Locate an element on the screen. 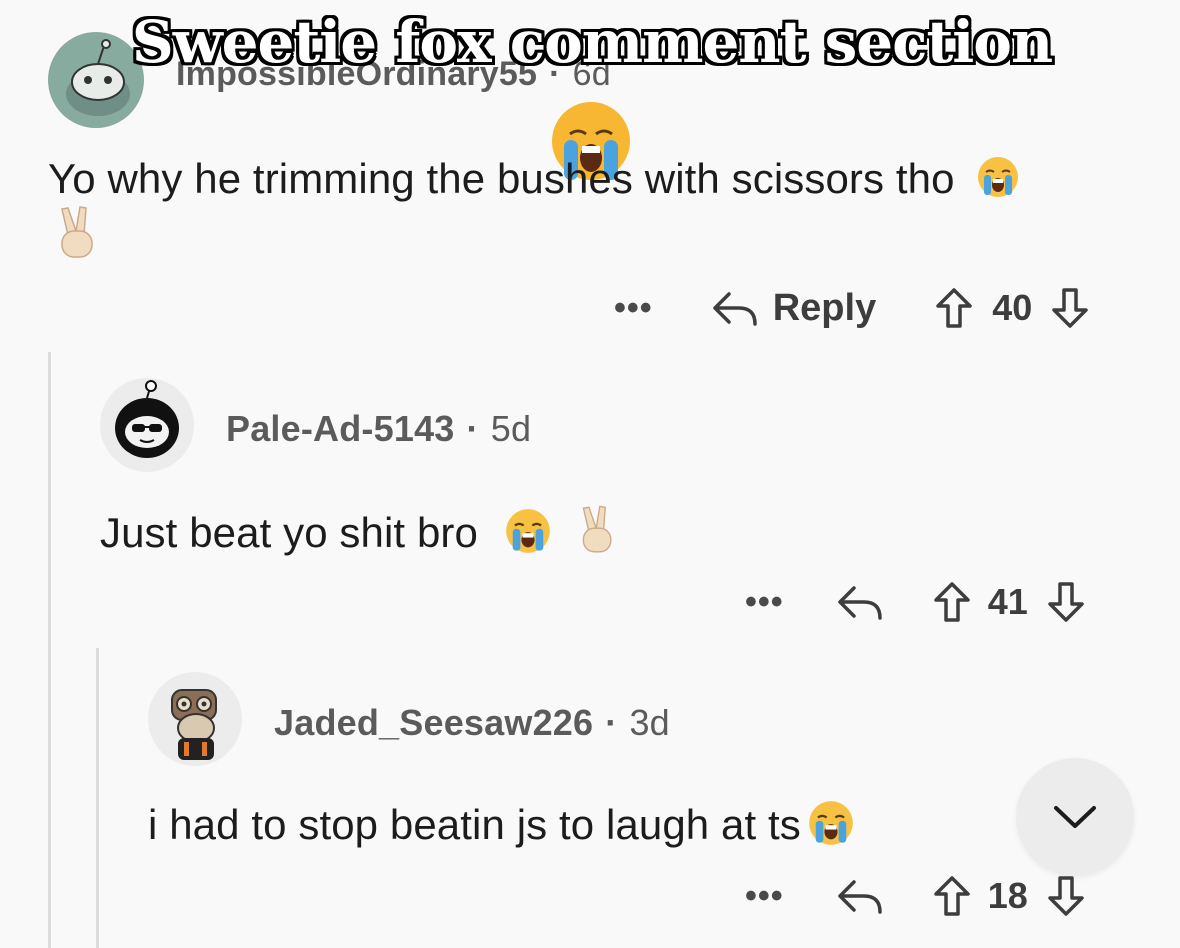 The image size is (1180, 948). comment-age: 5d is located at coordinates (511, 428).